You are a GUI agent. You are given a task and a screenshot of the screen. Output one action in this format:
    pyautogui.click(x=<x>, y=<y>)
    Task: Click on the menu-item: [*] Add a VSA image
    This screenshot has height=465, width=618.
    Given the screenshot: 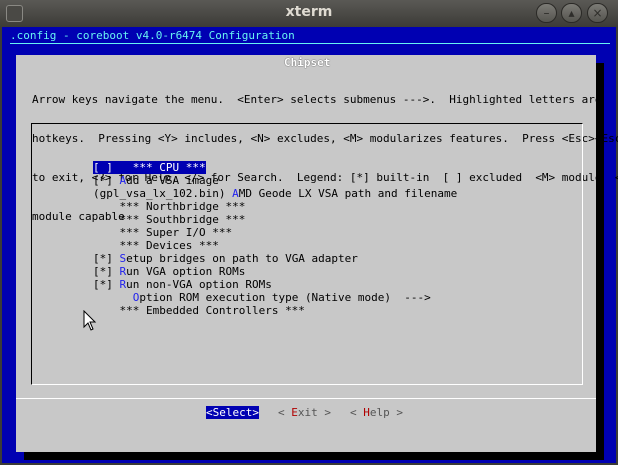 What is the action you would take?
    pyautogui.click(x=156, y=180)
    